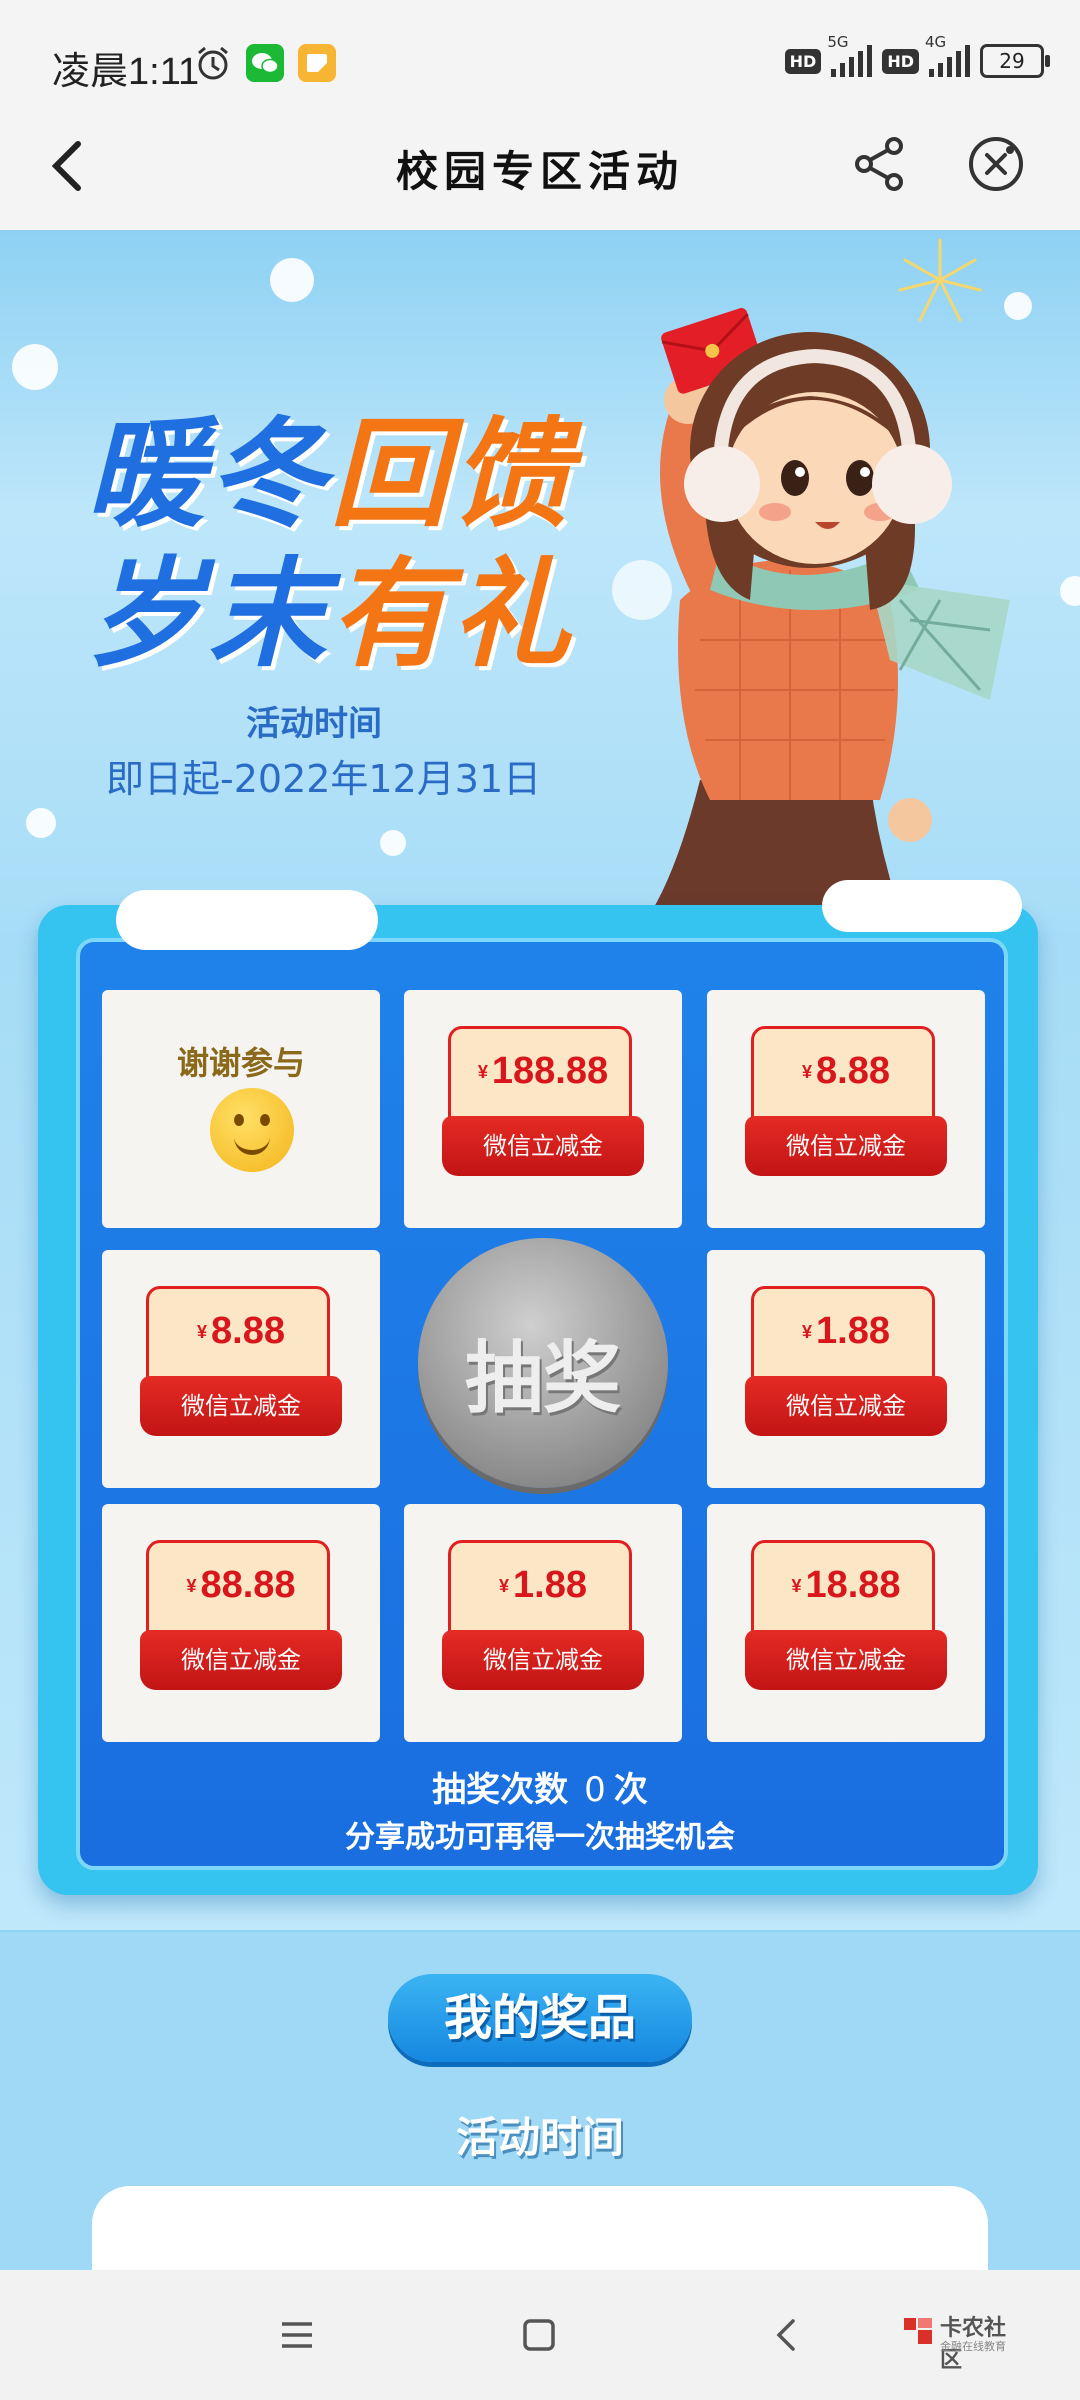  Describe the element at coordinates (846, 1620) in the screenshot. I see `coupon-icon: ¥18.88 微信立减金` at that location.